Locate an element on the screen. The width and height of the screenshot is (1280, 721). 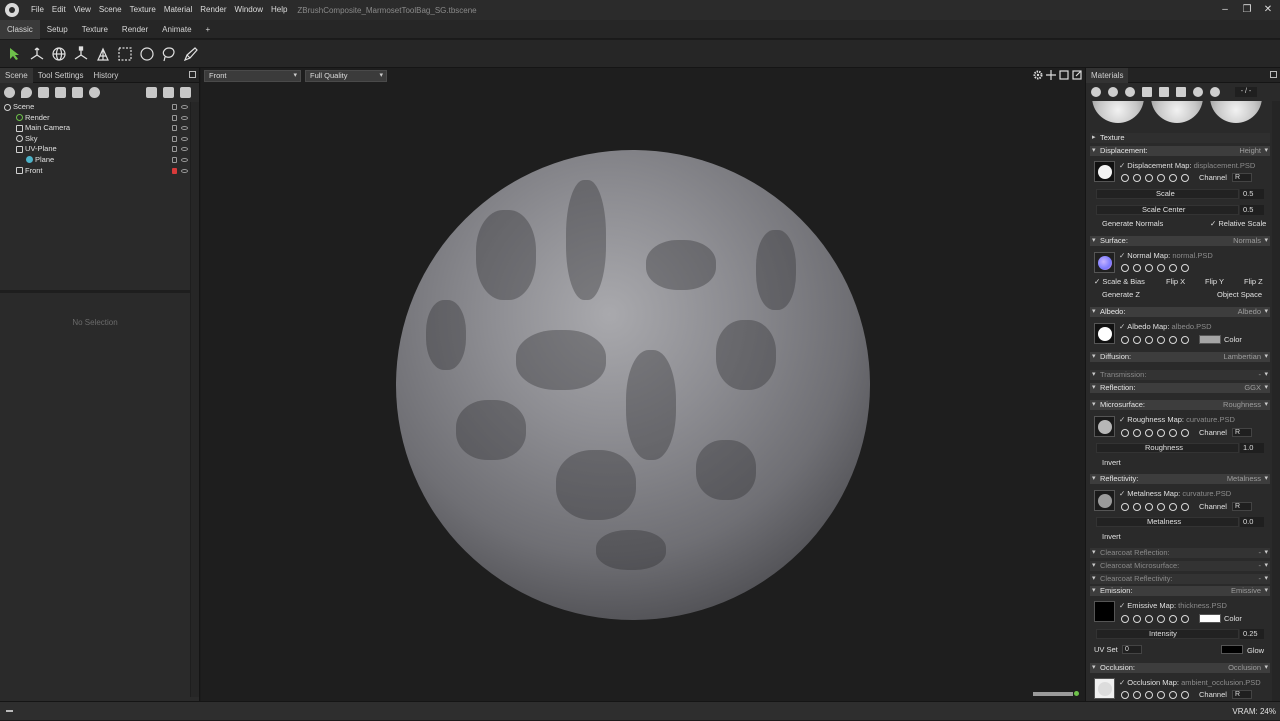
diffusion-mode: Lambertian is located at coordinates (1242, 357).